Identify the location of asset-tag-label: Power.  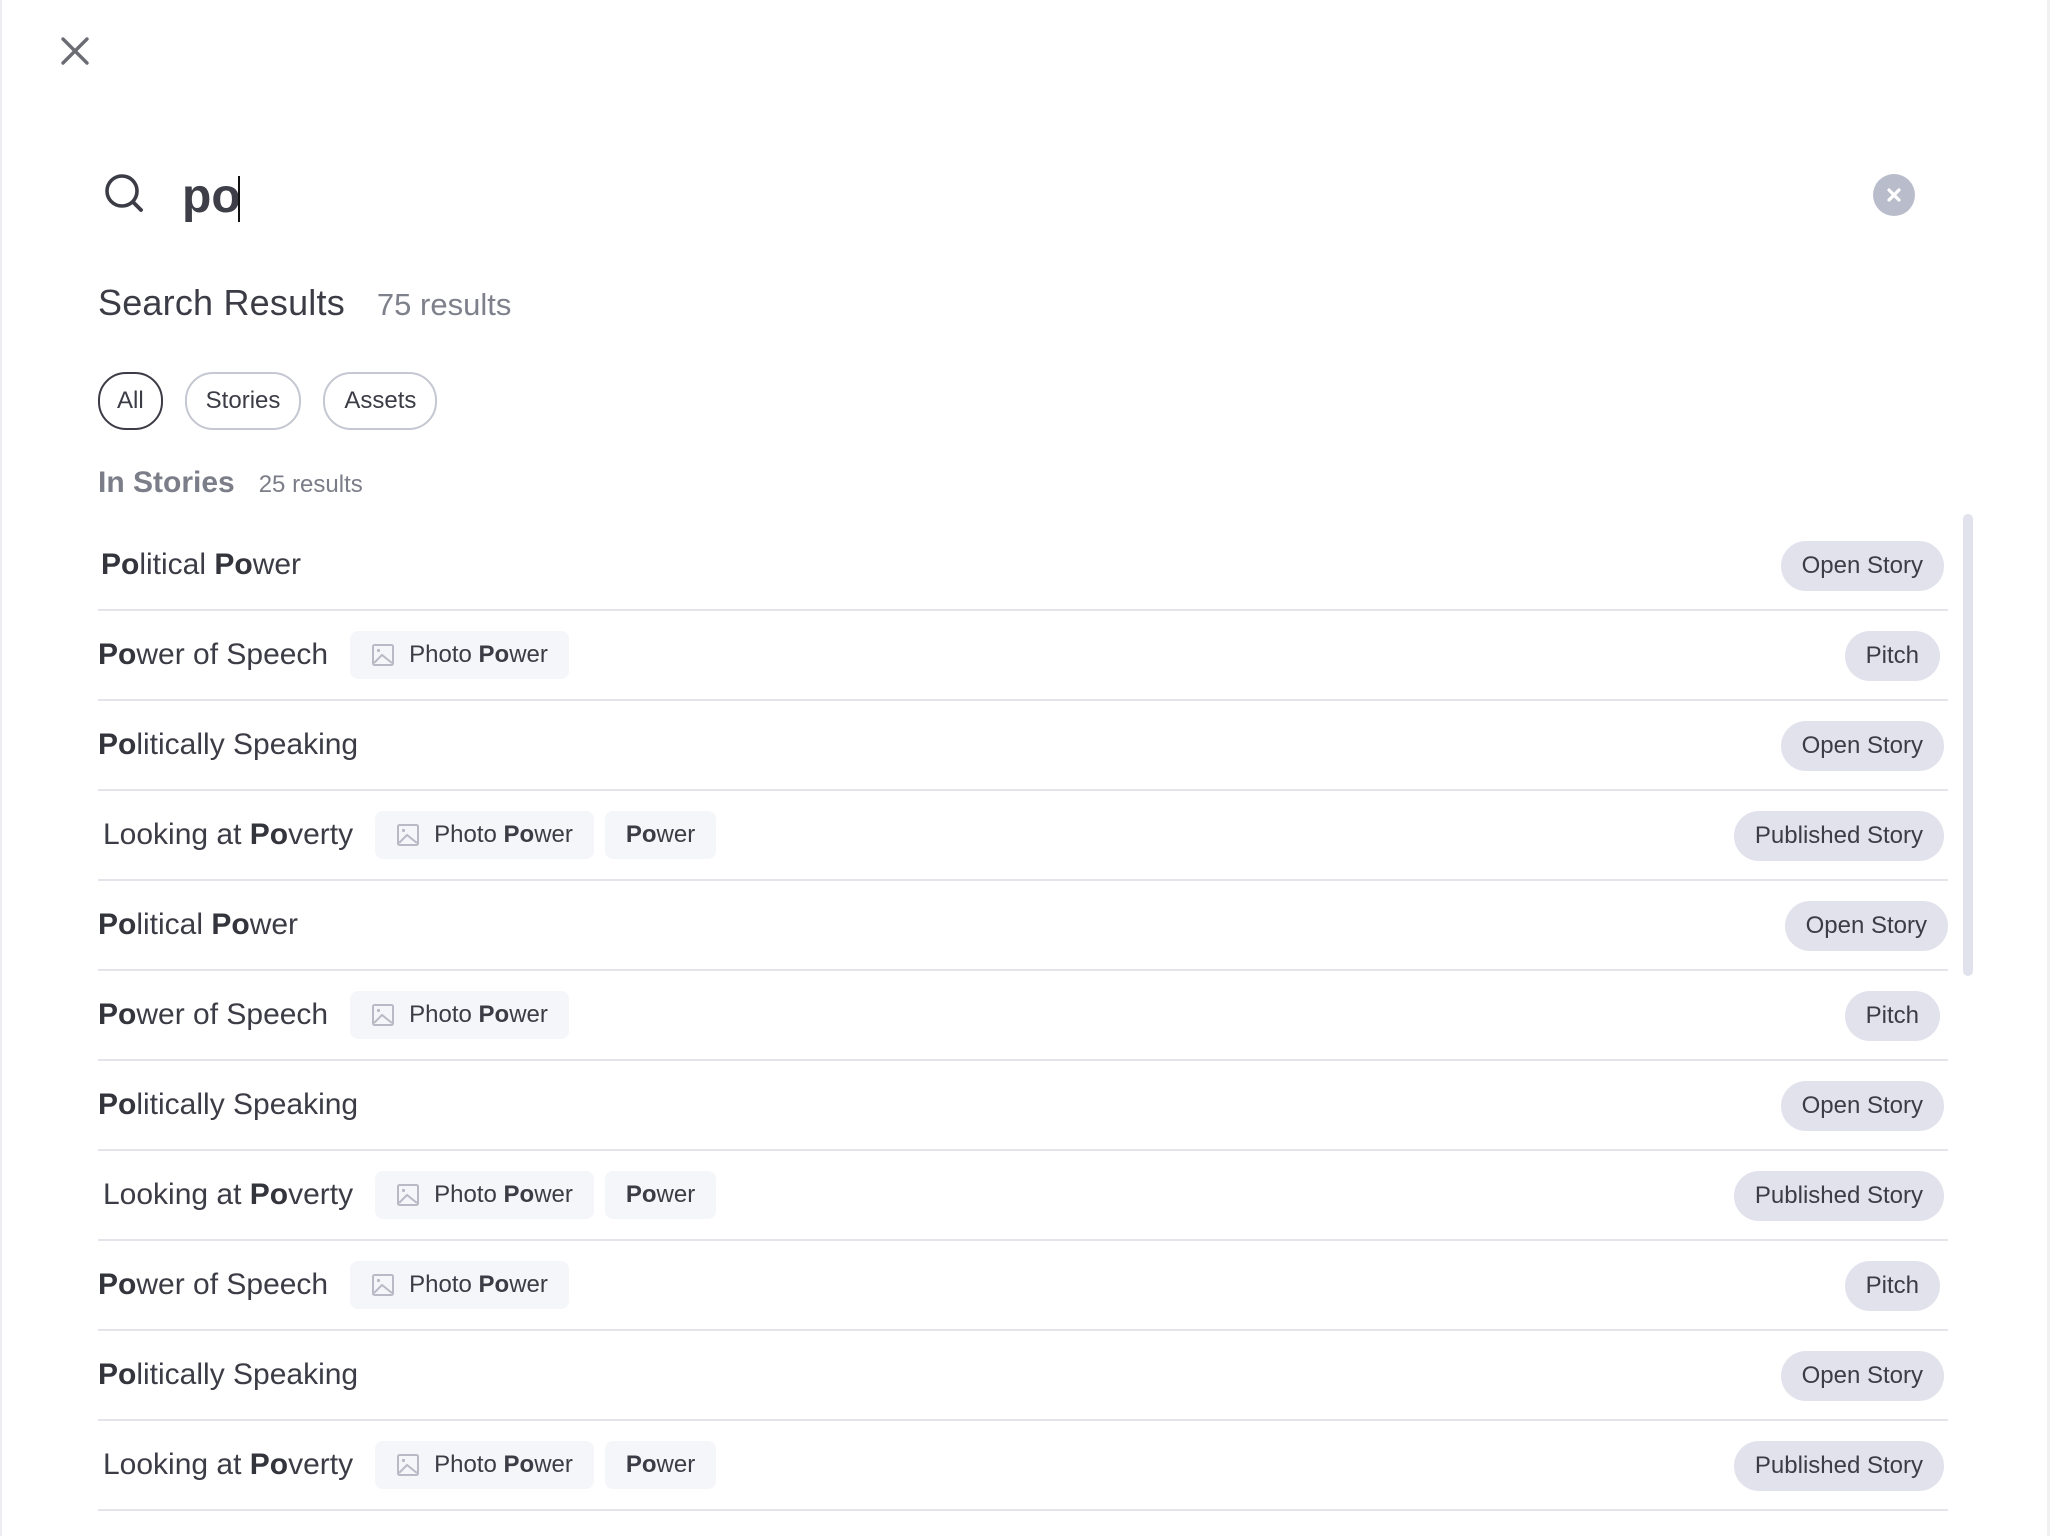
(660, 1195).